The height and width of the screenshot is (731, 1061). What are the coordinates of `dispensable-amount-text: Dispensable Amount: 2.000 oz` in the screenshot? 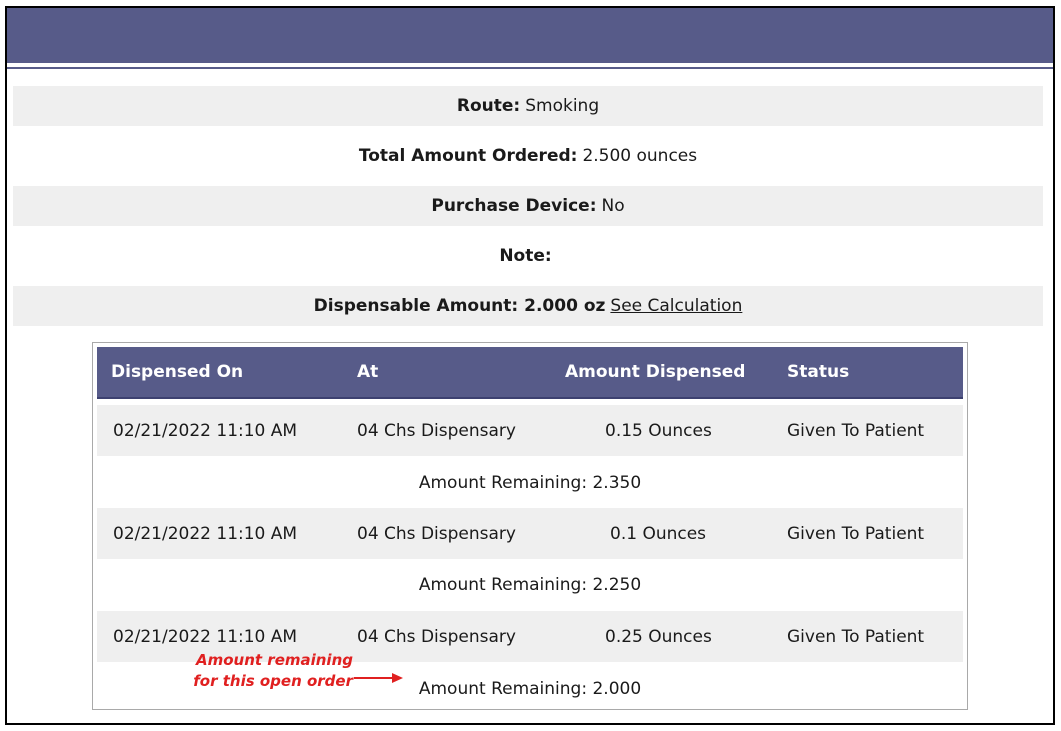 It's located at (459, 306).